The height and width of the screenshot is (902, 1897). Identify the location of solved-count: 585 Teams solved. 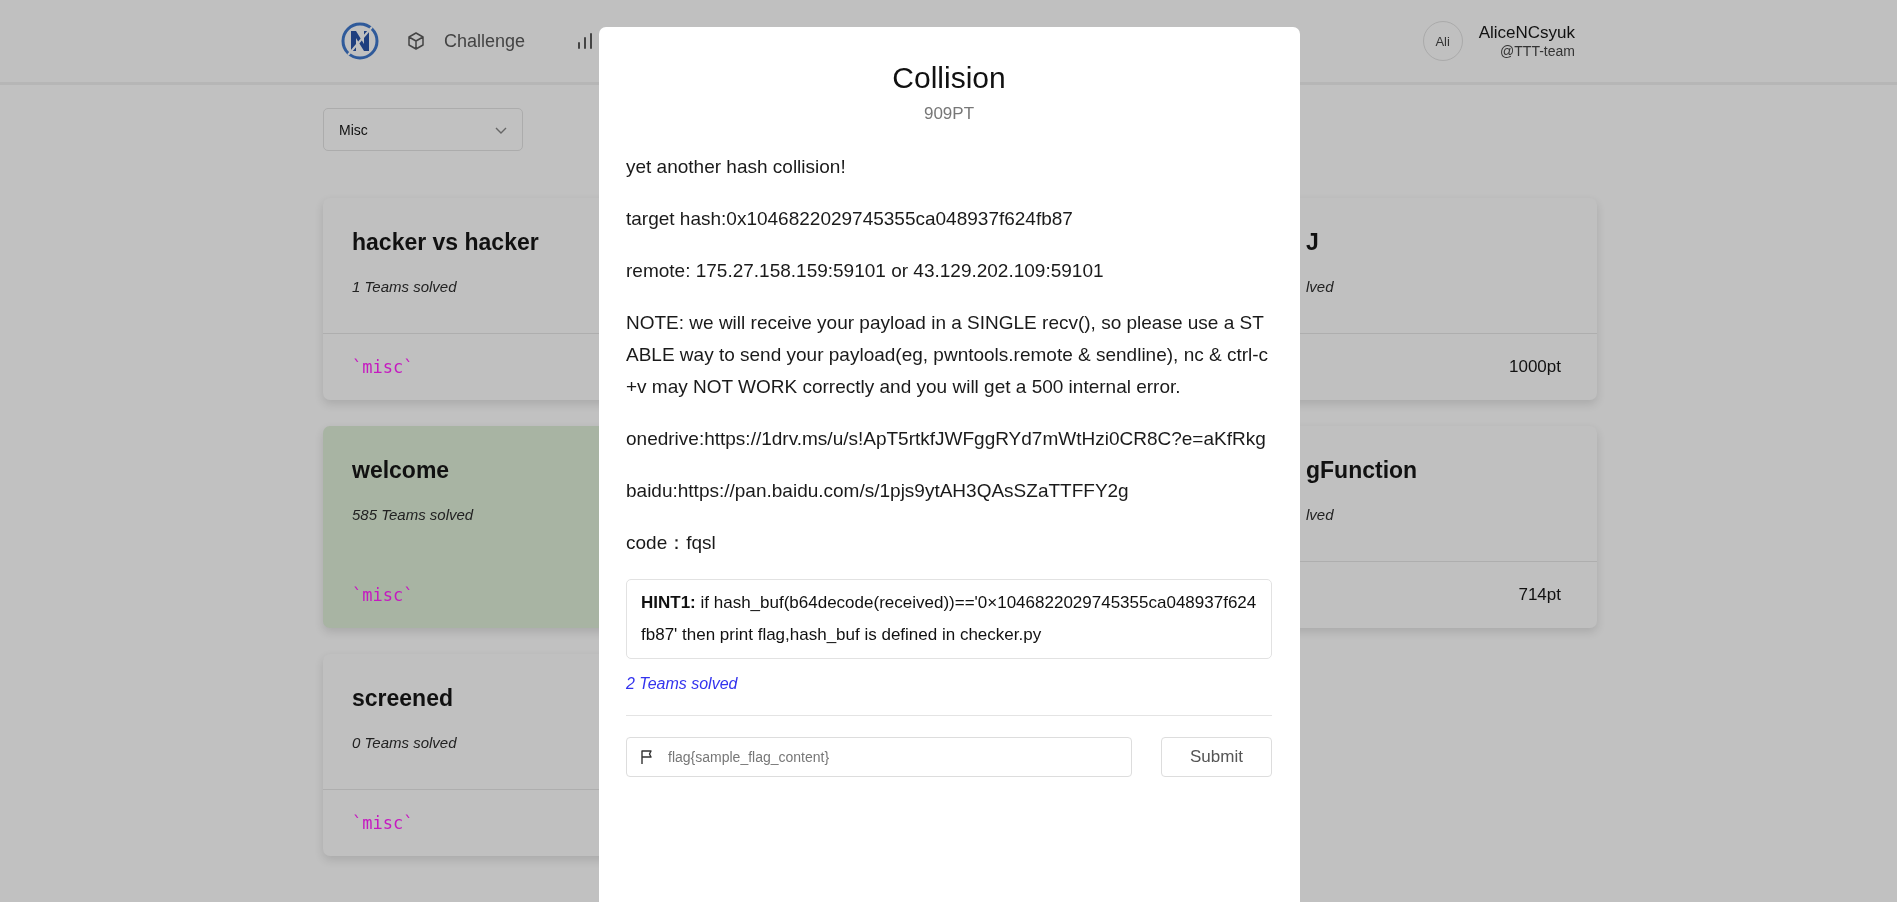
(413, 514).